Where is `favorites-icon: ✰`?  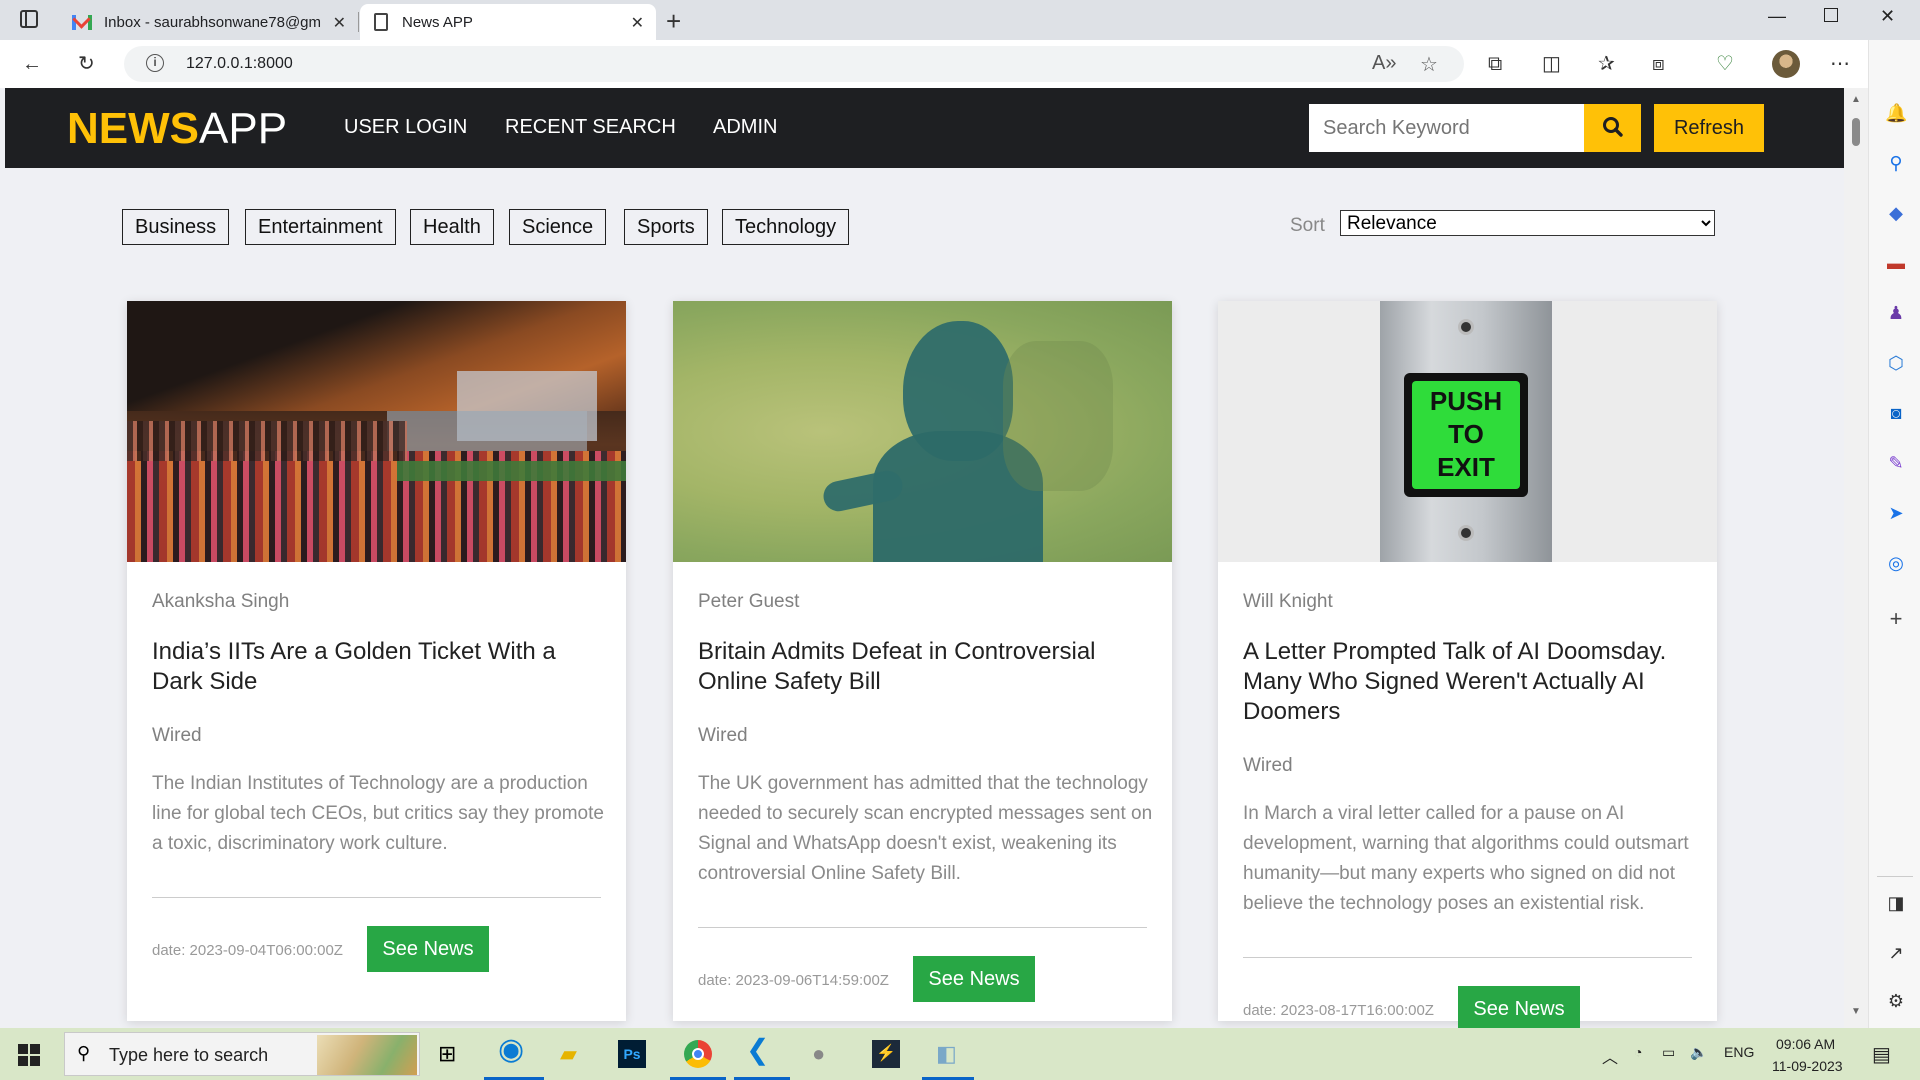 favorites-icon: ✰ is located at coordinates (1606, 64).